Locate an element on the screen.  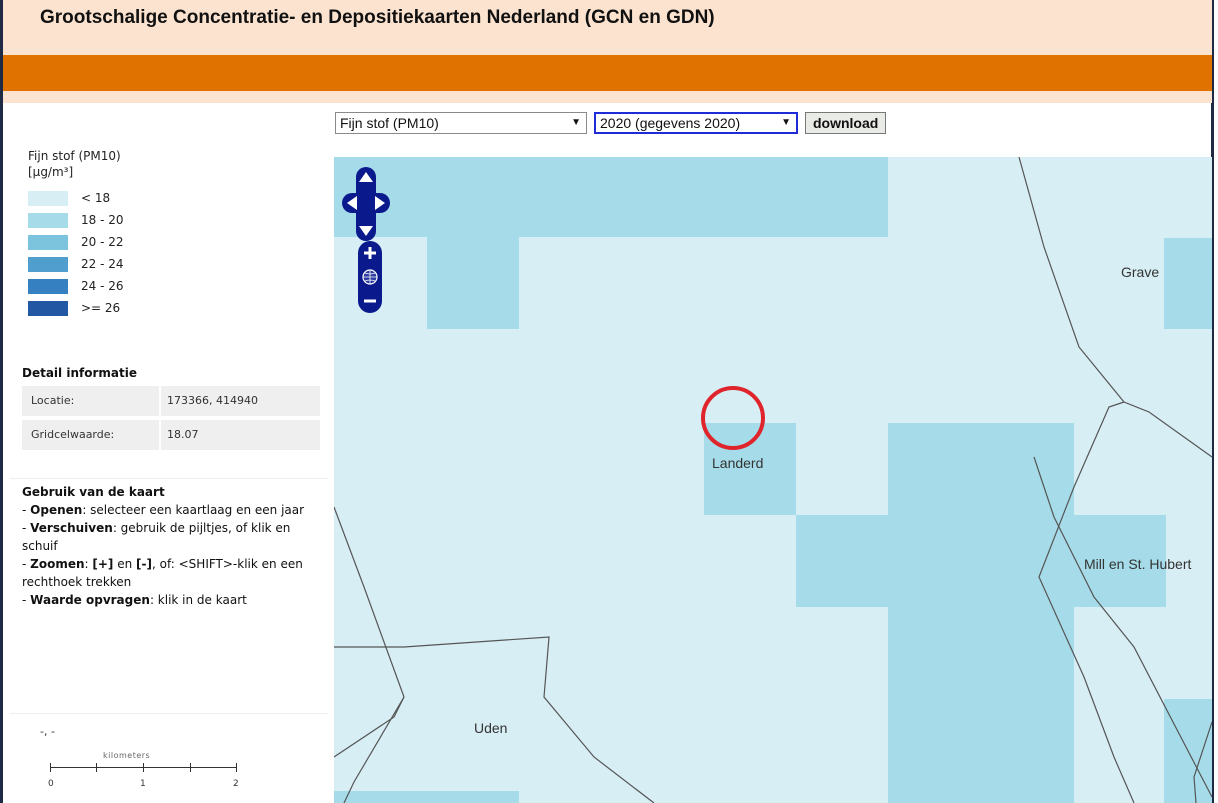
scale-number: 2 is located at coordinates (236, 784).